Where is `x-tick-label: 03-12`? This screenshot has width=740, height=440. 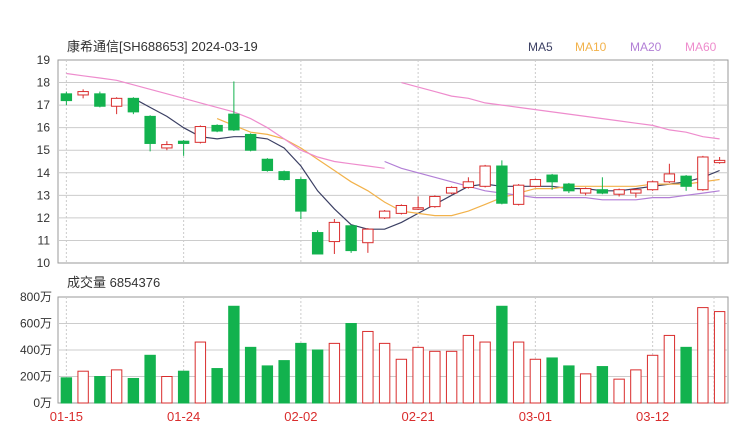
x-tick-label: 03-12 is located at coordinates (652, 416).